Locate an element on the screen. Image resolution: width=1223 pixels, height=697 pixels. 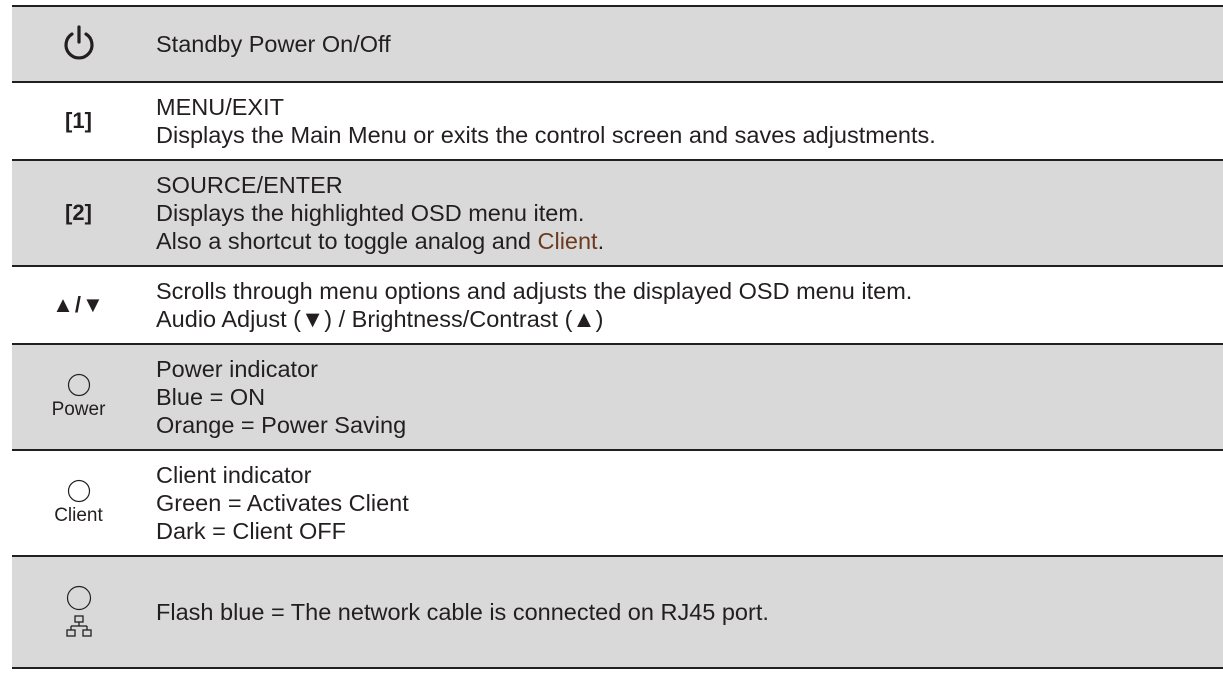
description-line: Standby Power On/Off is located at coordinates (273, 44).